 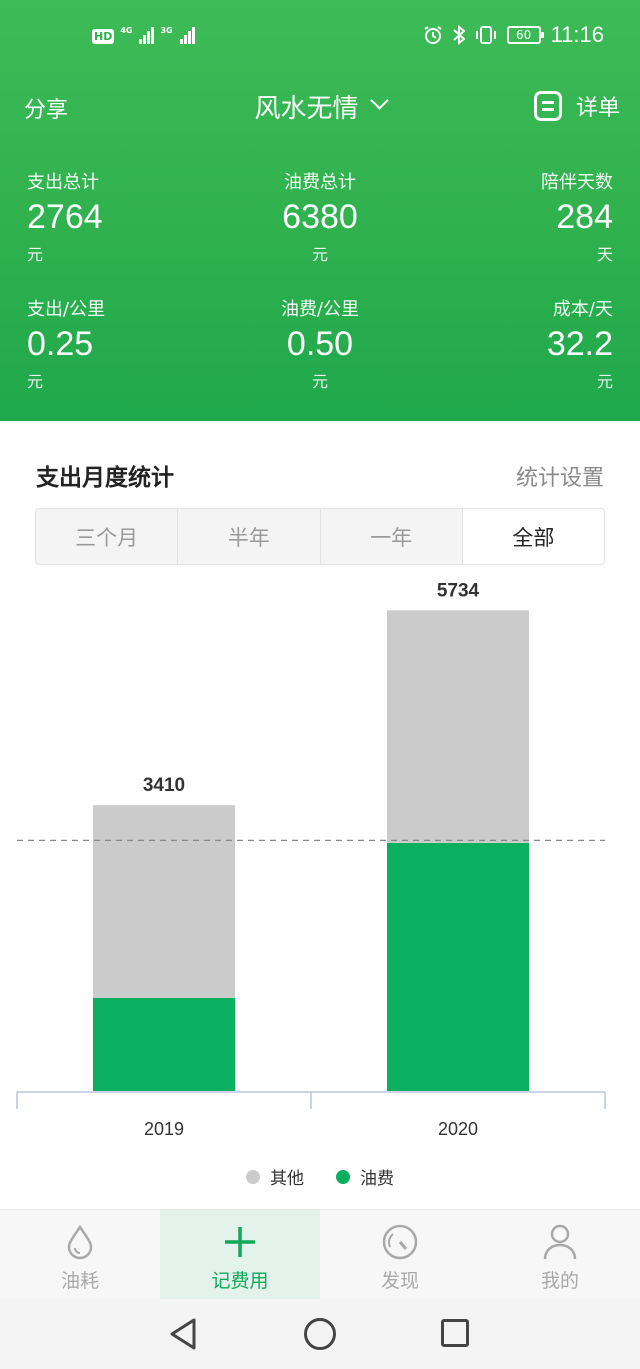 I want to click on tab-record-expense: 记费用, so click(x=240, y=1255).